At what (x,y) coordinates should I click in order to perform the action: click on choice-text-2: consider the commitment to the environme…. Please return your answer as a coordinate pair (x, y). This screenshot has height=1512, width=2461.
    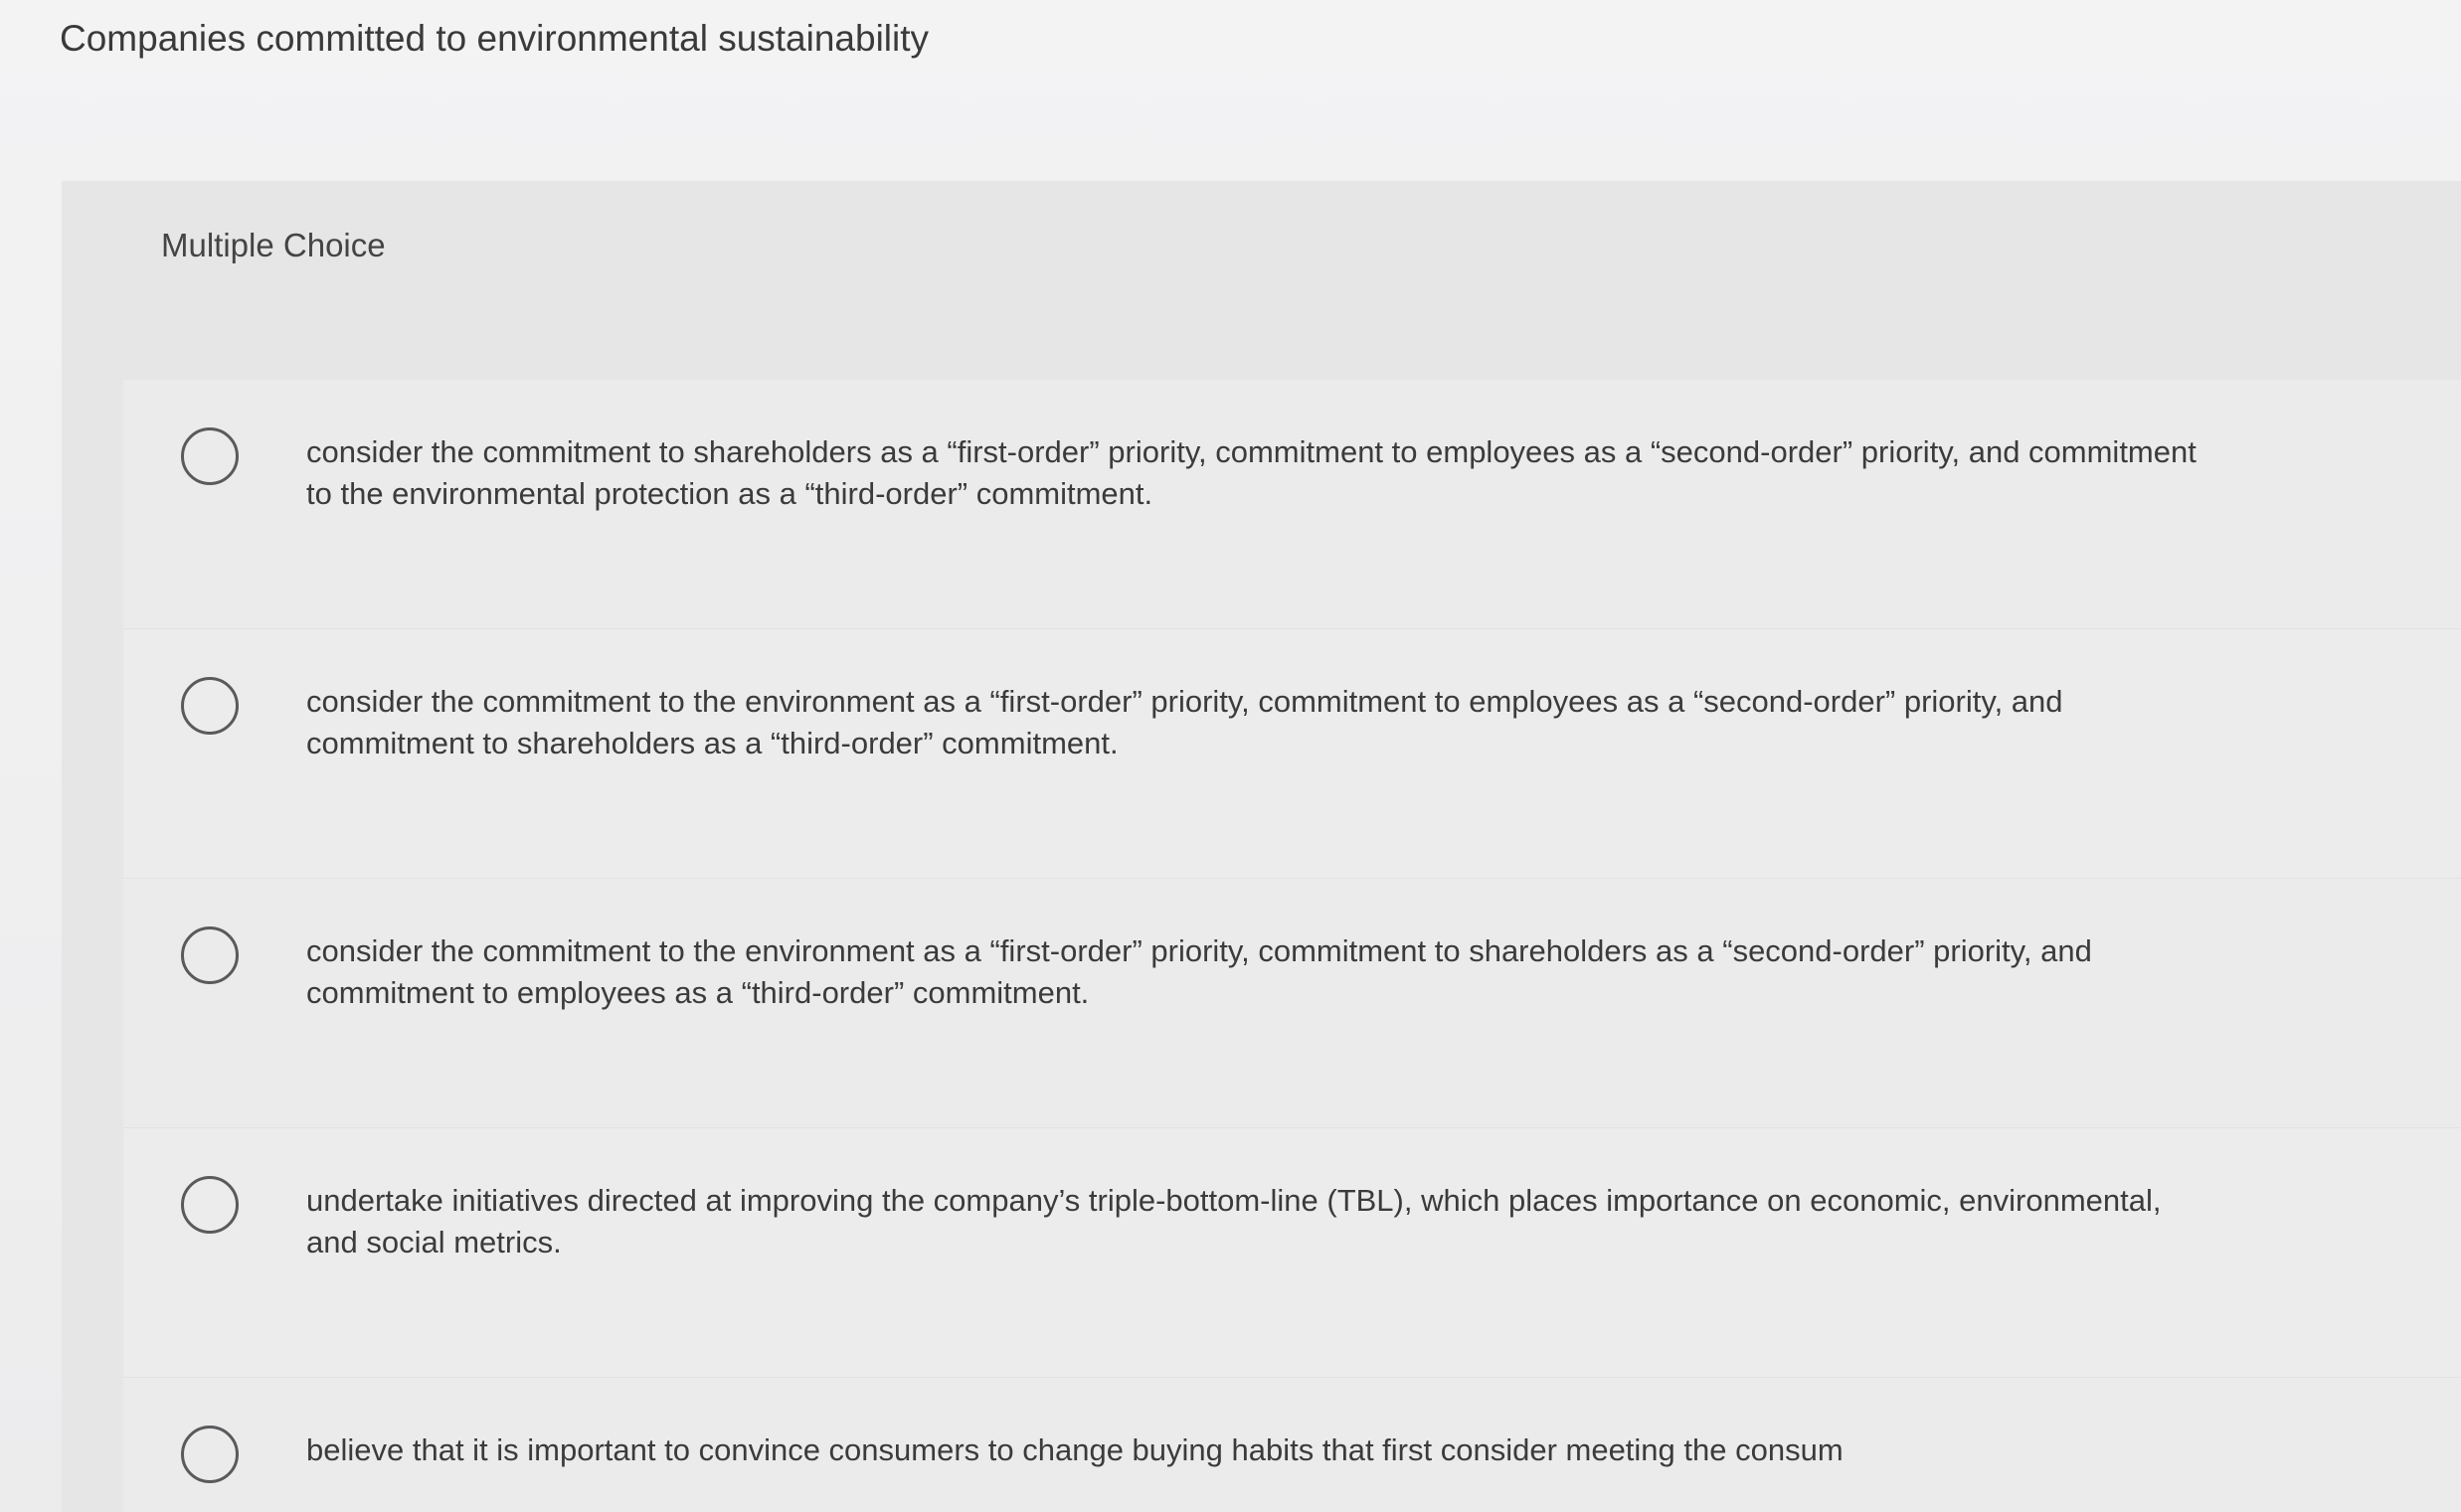
    Looking at the image, I should click on (1185, 722).